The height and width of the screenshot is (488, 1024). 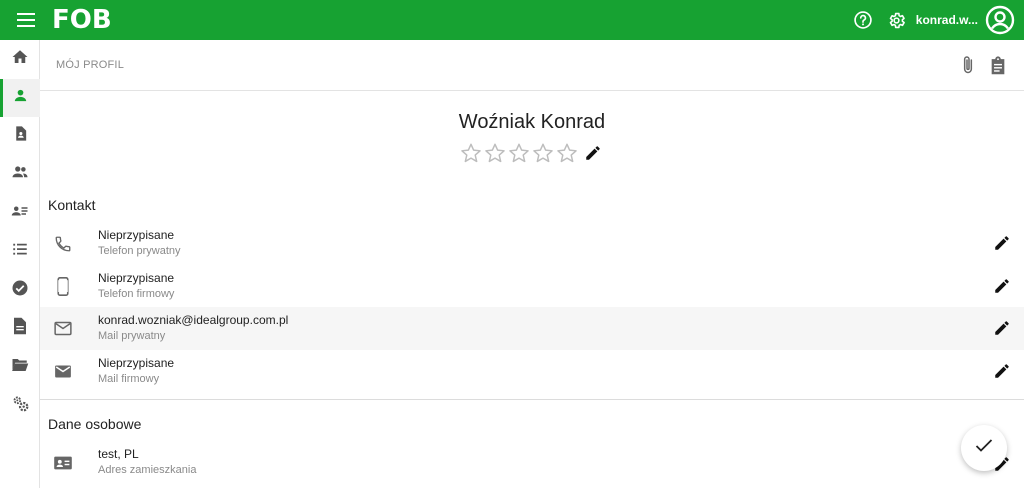 I want to click on check-circle-icon, so click(x=20, y=290).